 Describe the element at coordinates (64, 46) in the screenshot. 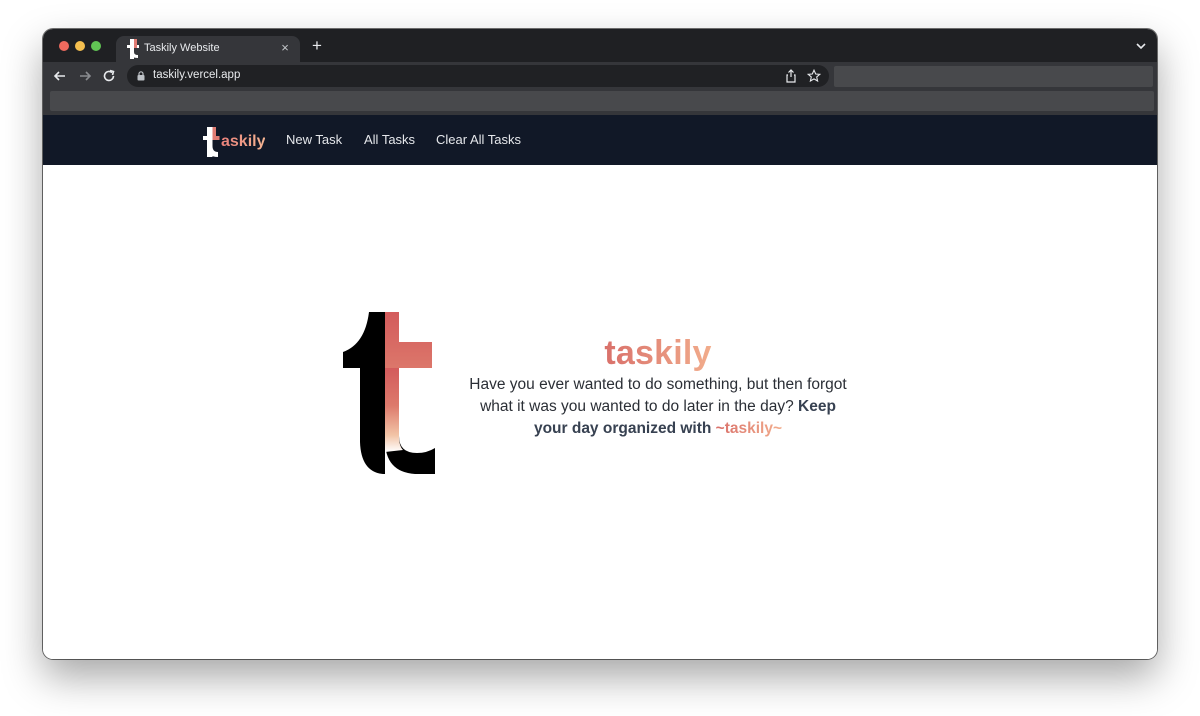

I see `close-window-button` at that location.